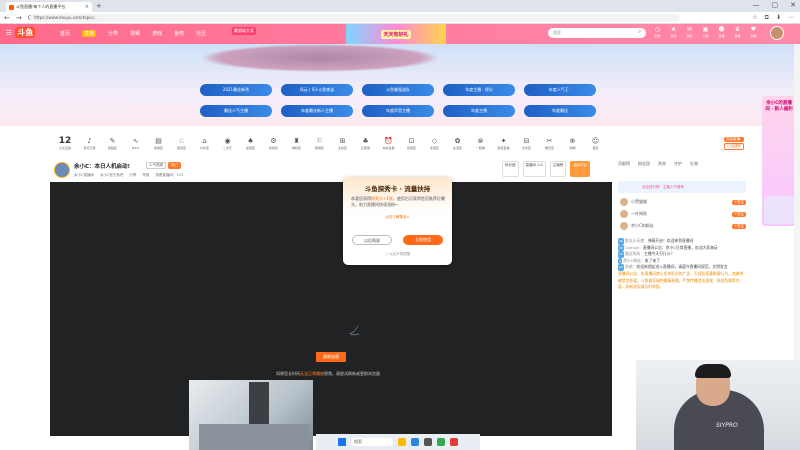  I want to click on nav-item-active: 直播, so click(89, 33).